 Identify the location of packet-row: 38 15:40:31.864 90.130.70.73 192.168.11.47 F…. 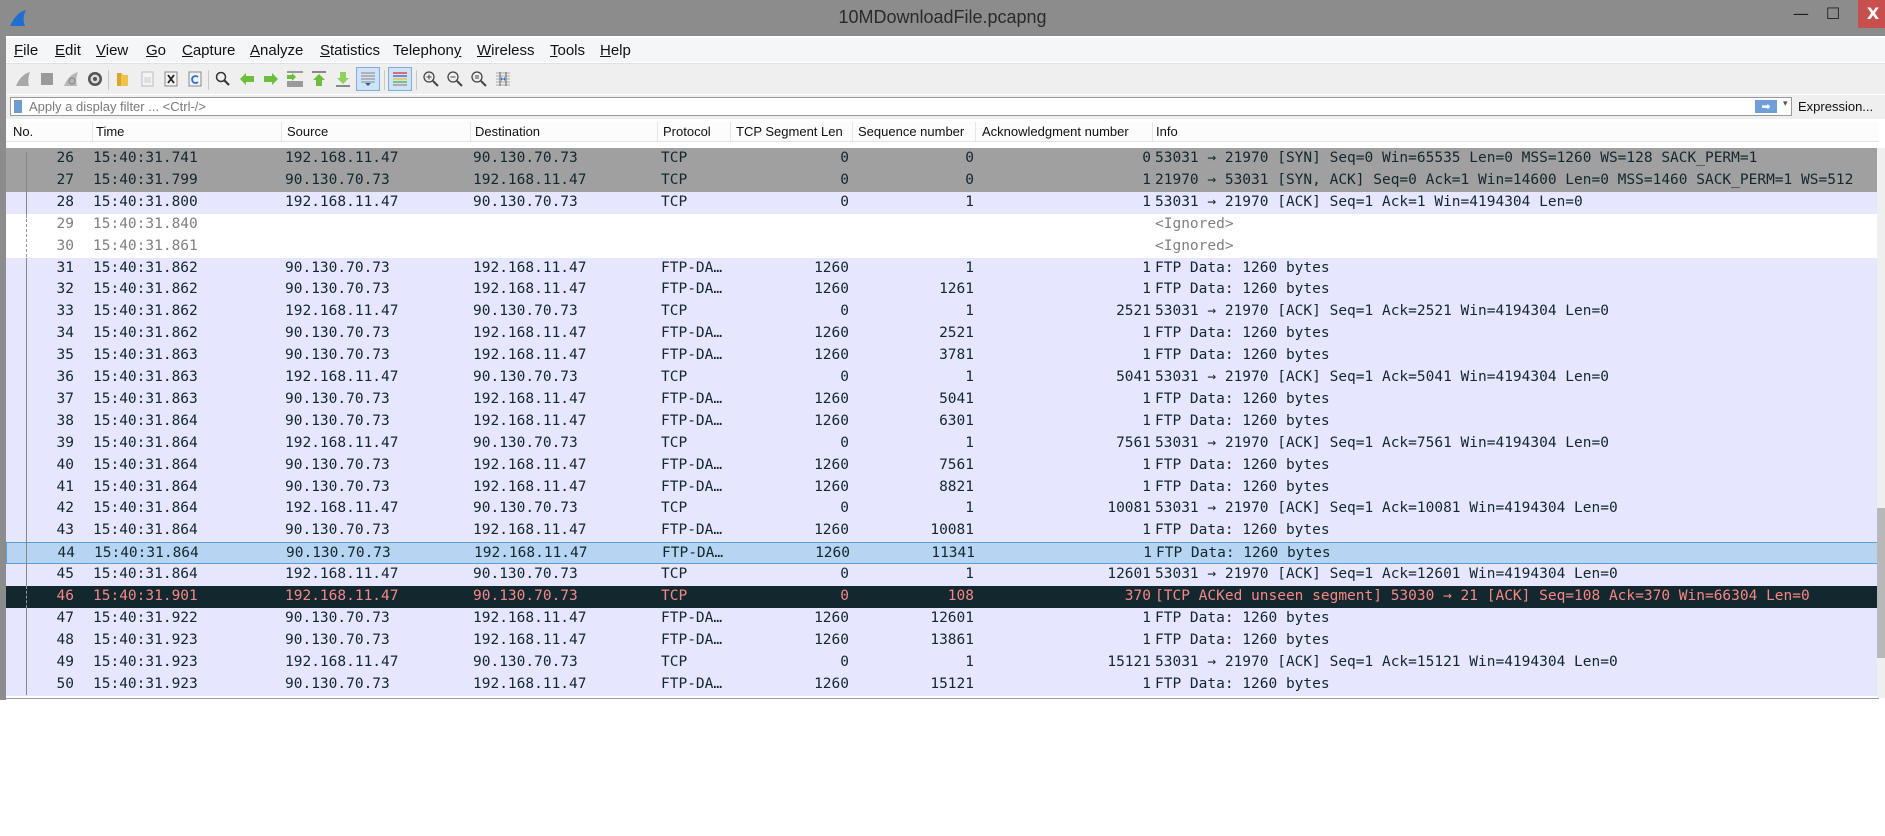
(942, 421).